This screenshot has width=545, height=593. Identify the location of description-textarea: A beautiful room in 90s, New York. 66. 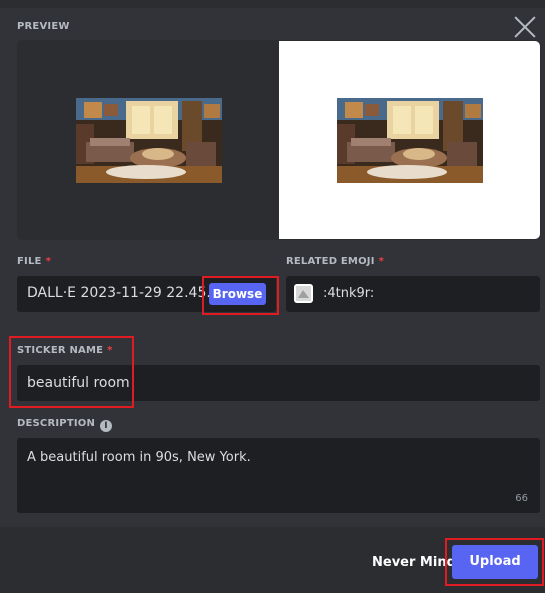
(278, 475).